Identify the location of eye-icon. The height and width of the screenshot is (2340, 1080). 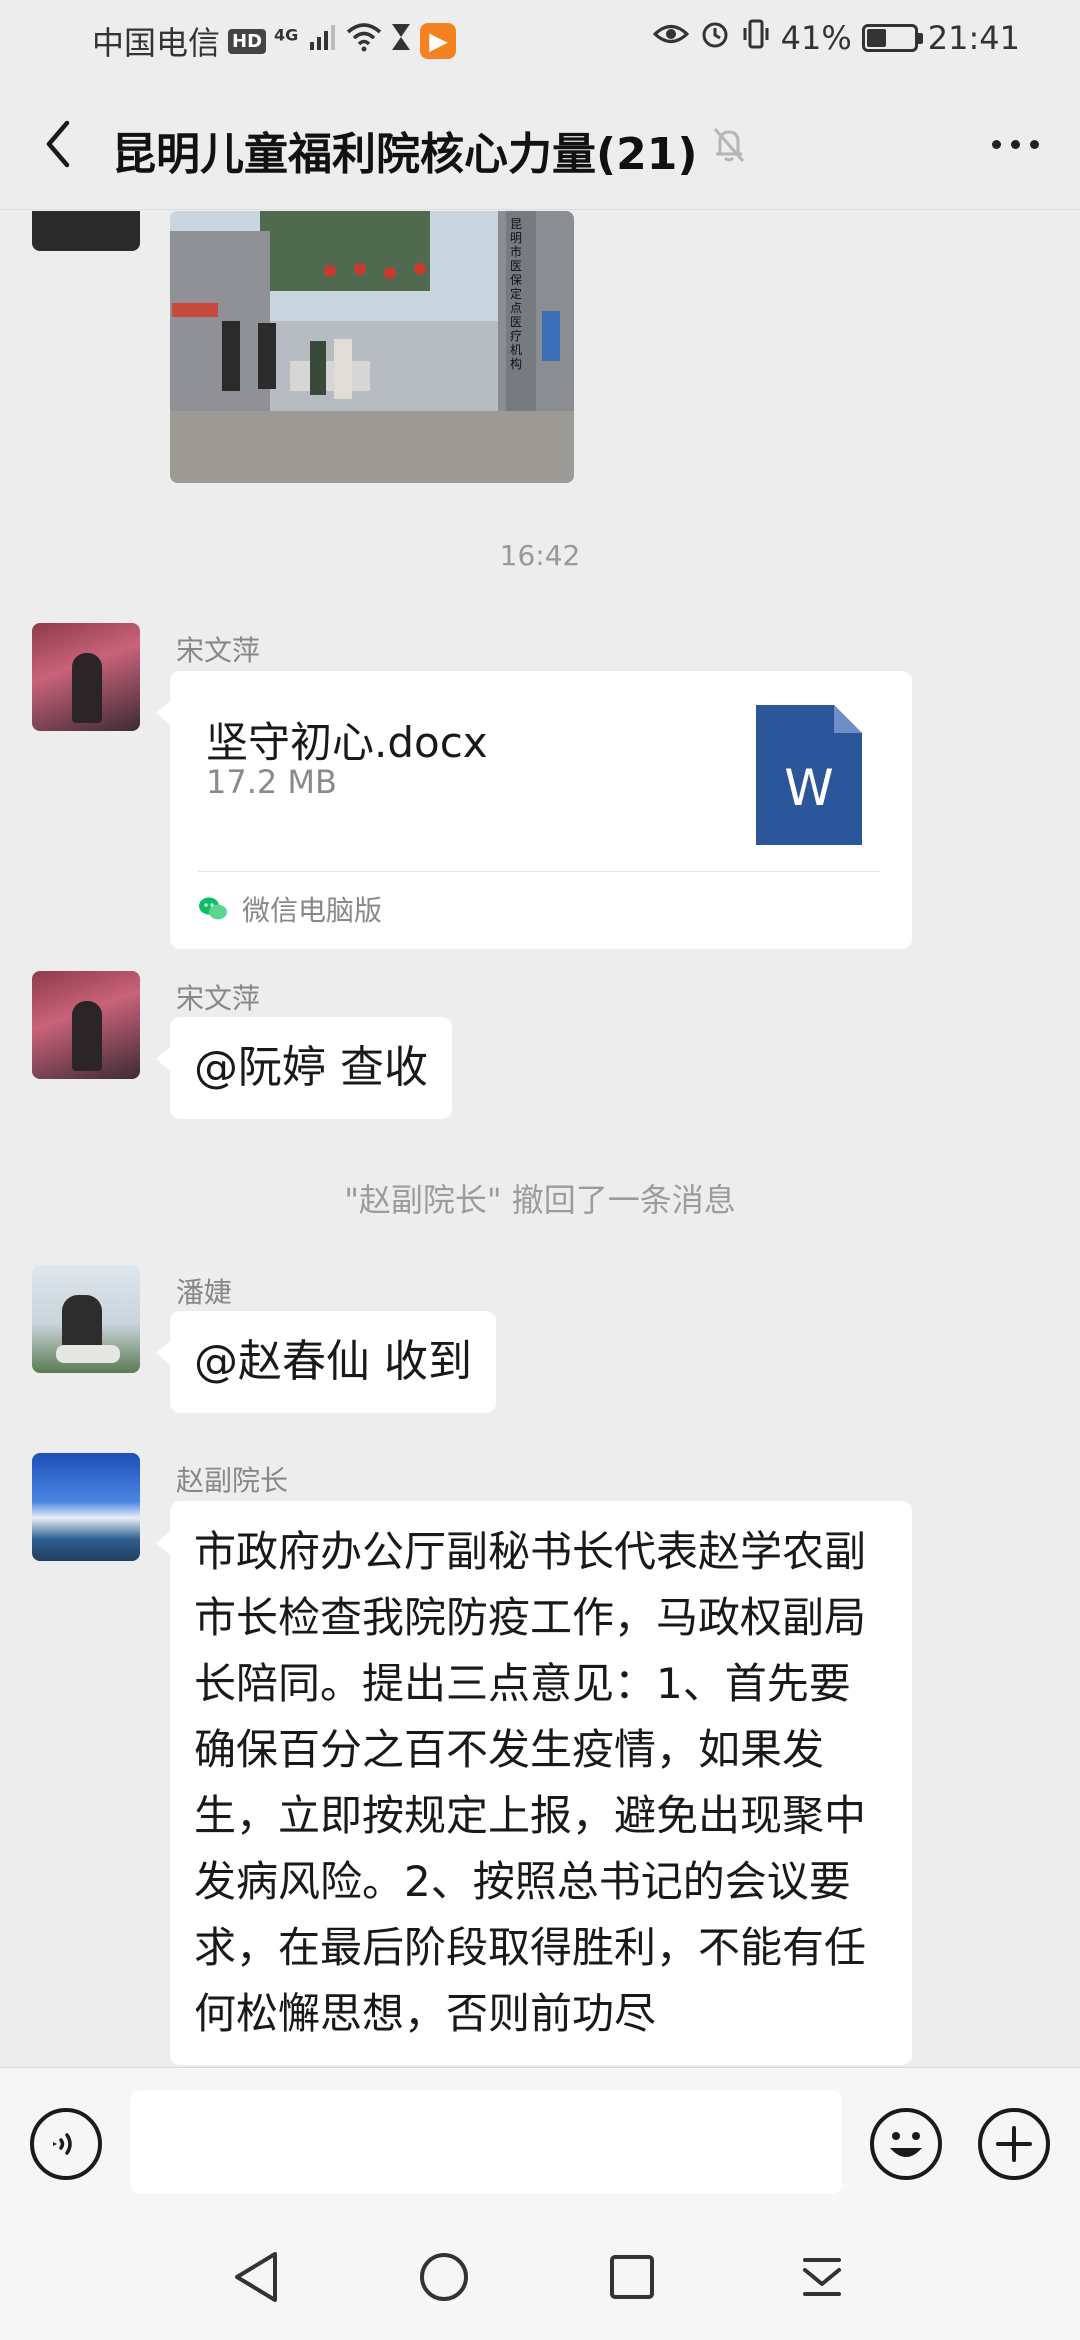
(670, 38).